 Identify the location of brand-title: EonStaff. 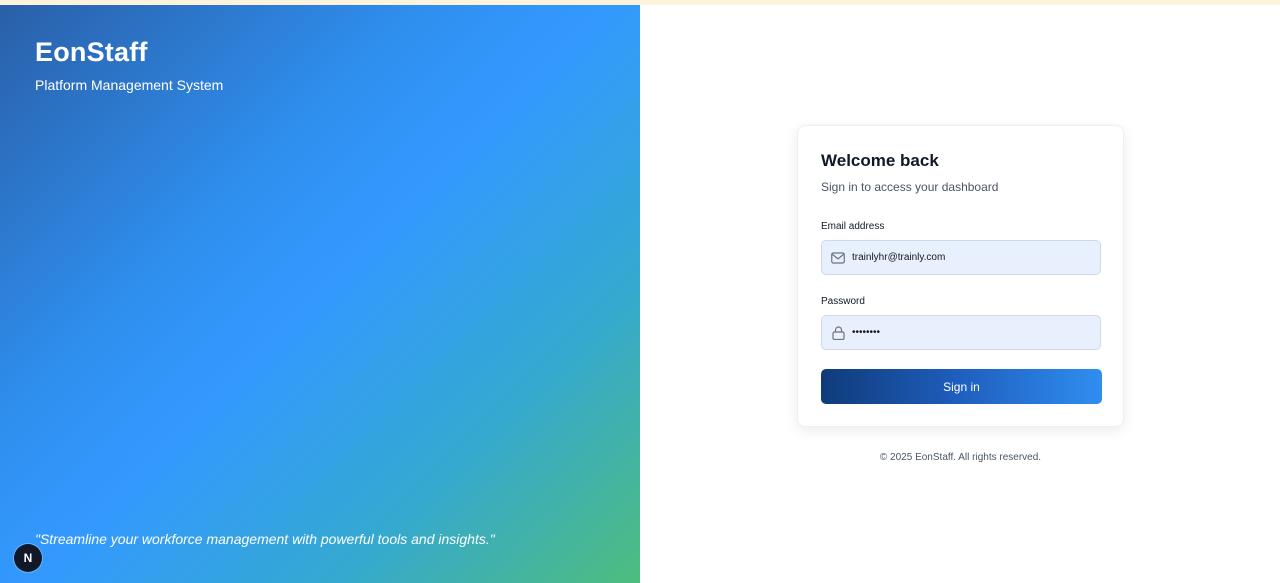
(91, 52).